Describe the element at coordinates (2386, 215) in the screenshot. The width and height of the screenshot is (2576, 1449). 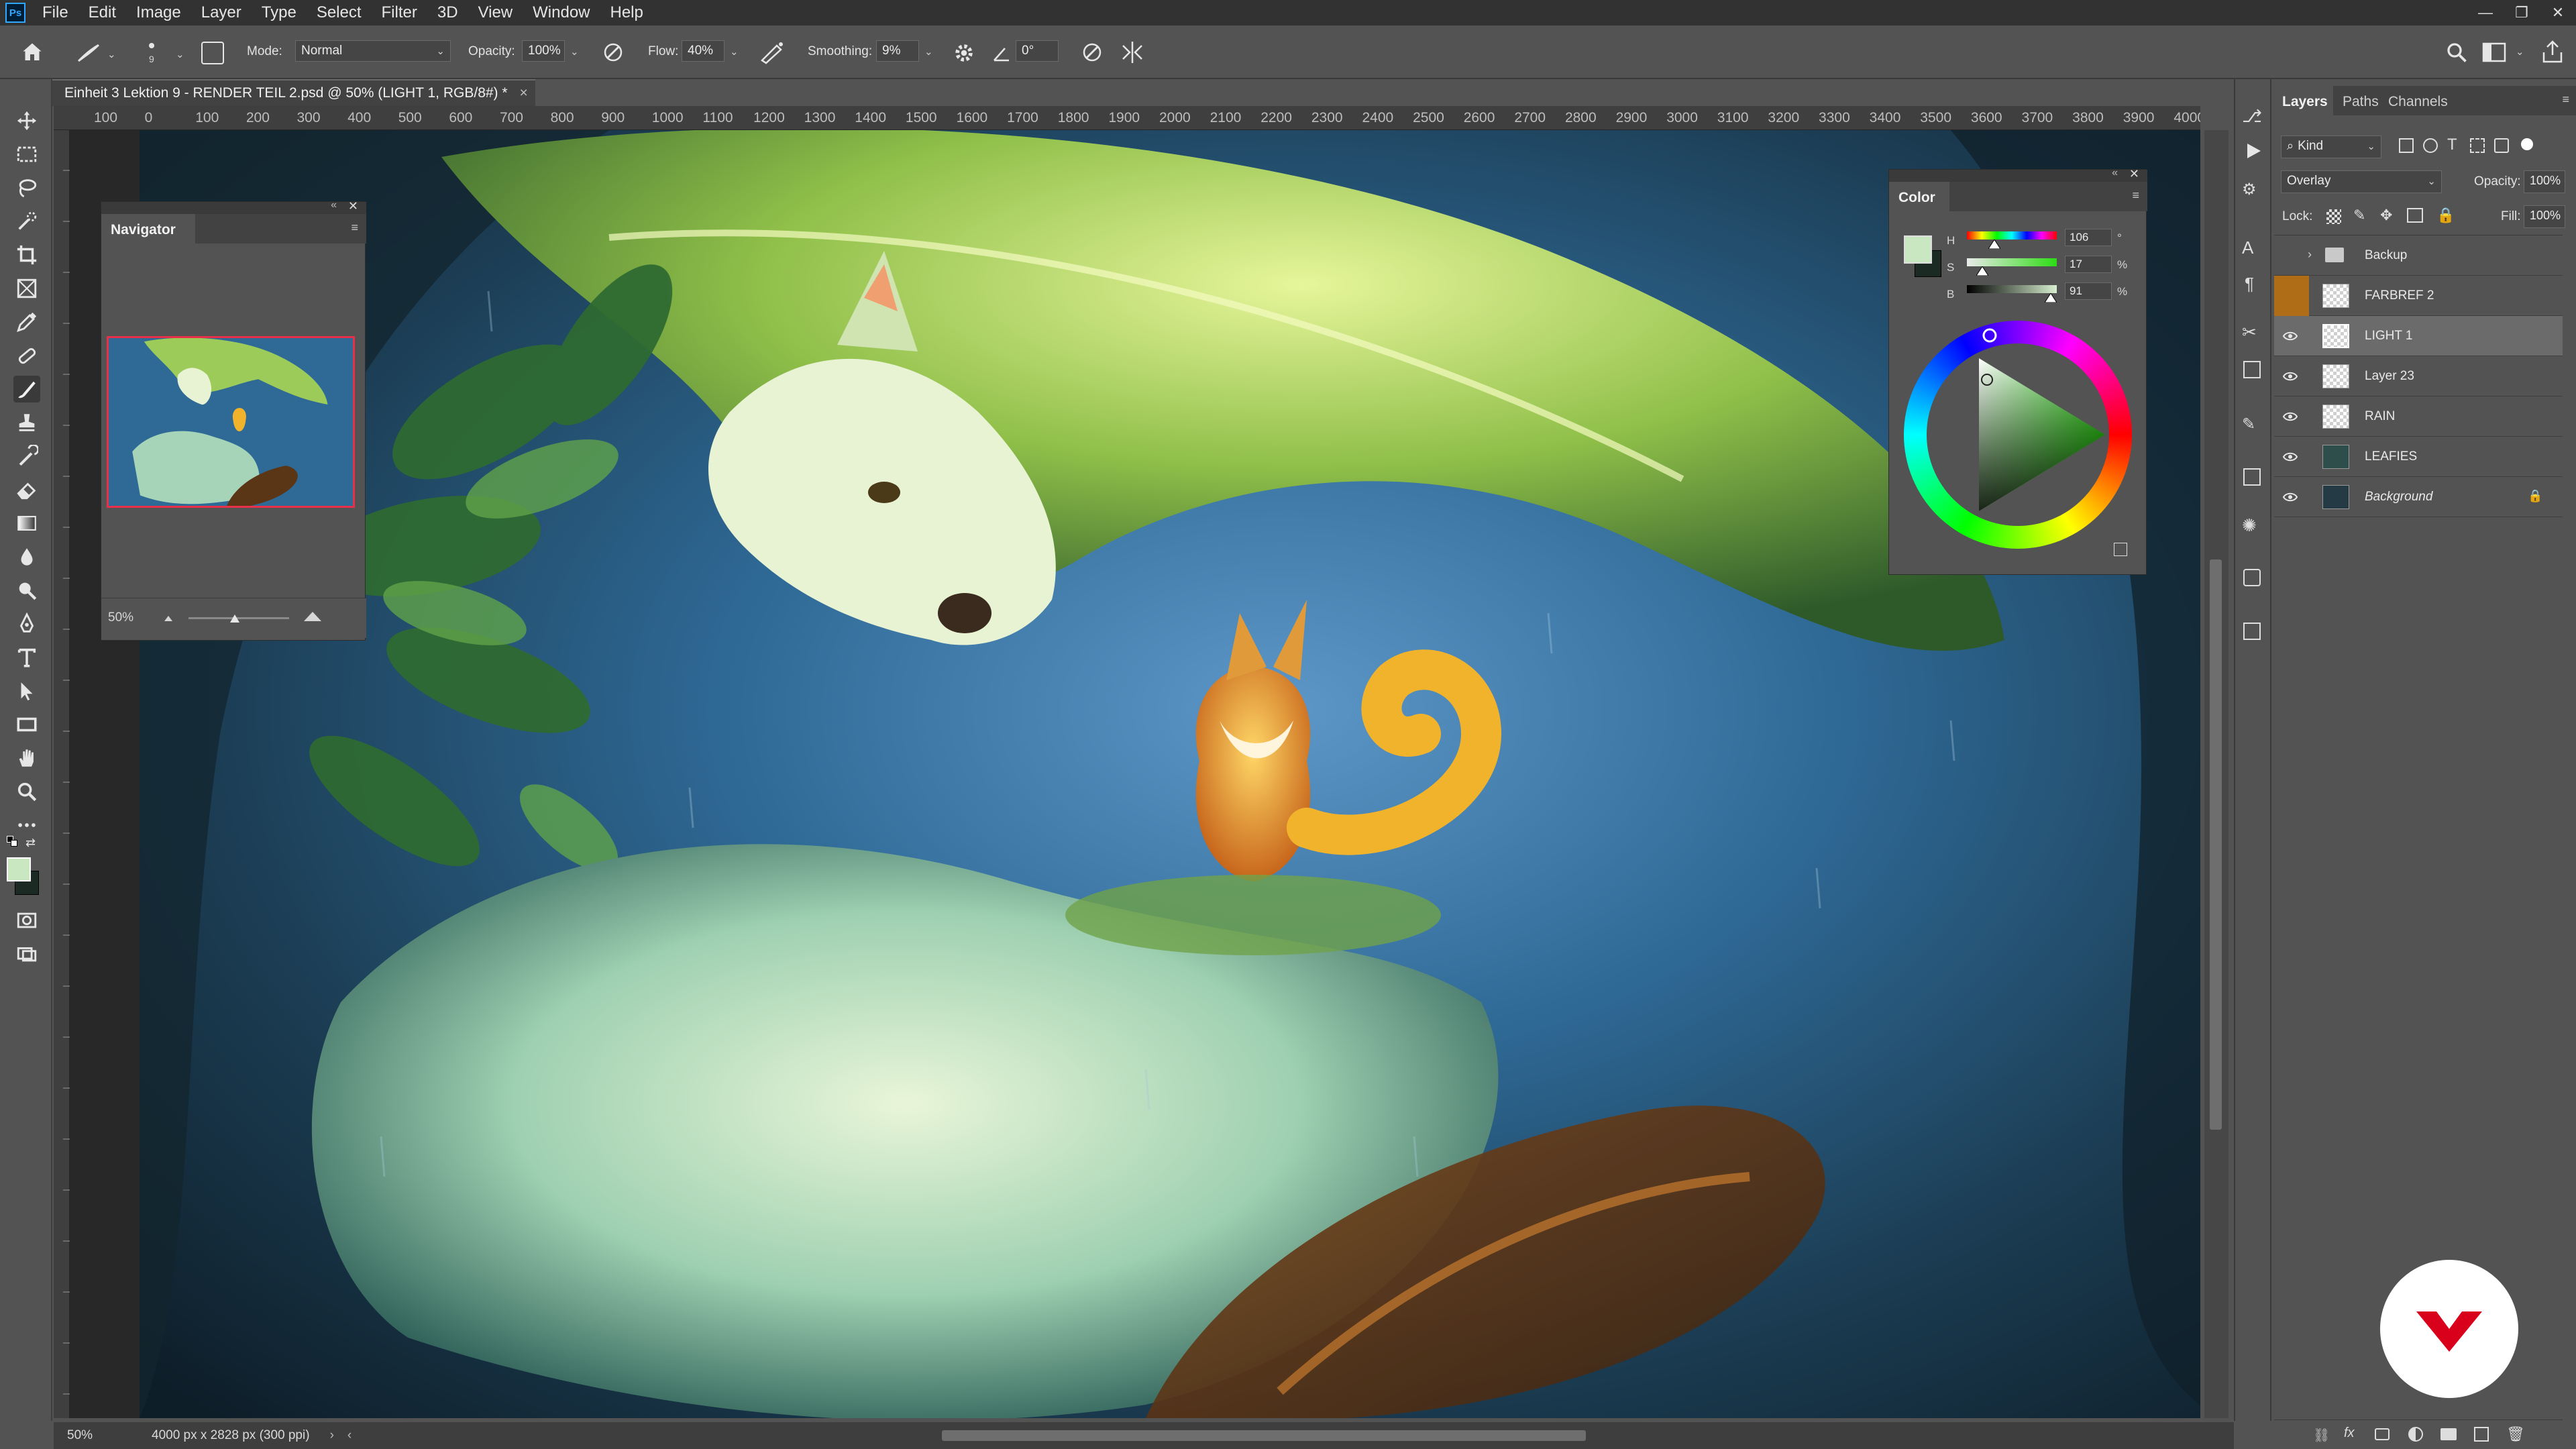
I see `lock-position-icon: ✥` at that location.